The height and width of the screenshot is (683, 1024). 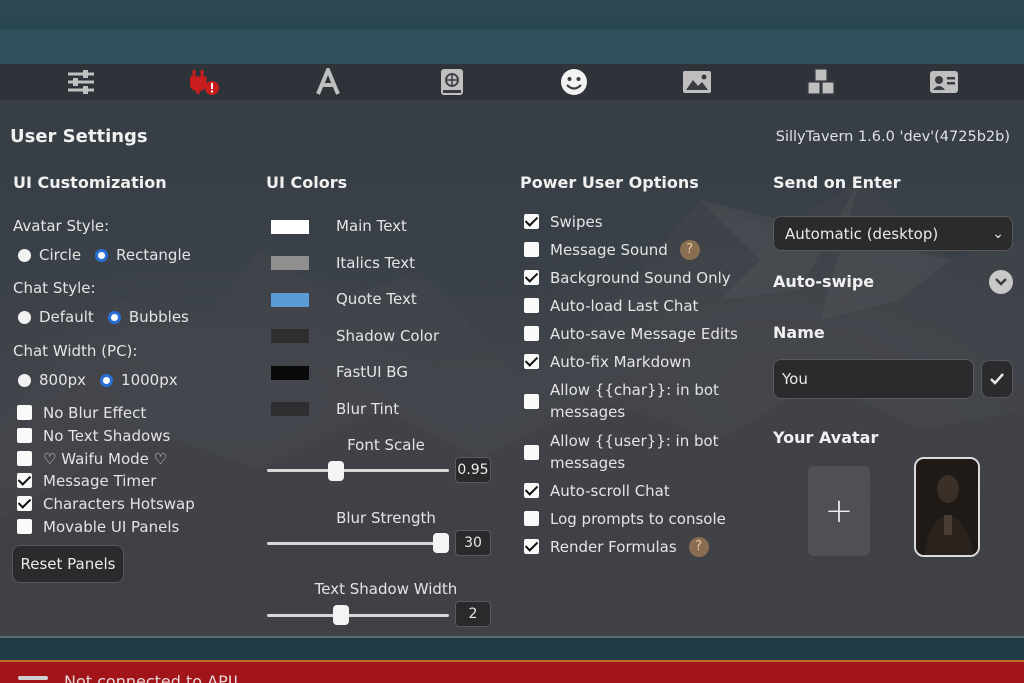 I want to click on fastui-bg-color-label: FastUI BG, so click(x=372, y=372).